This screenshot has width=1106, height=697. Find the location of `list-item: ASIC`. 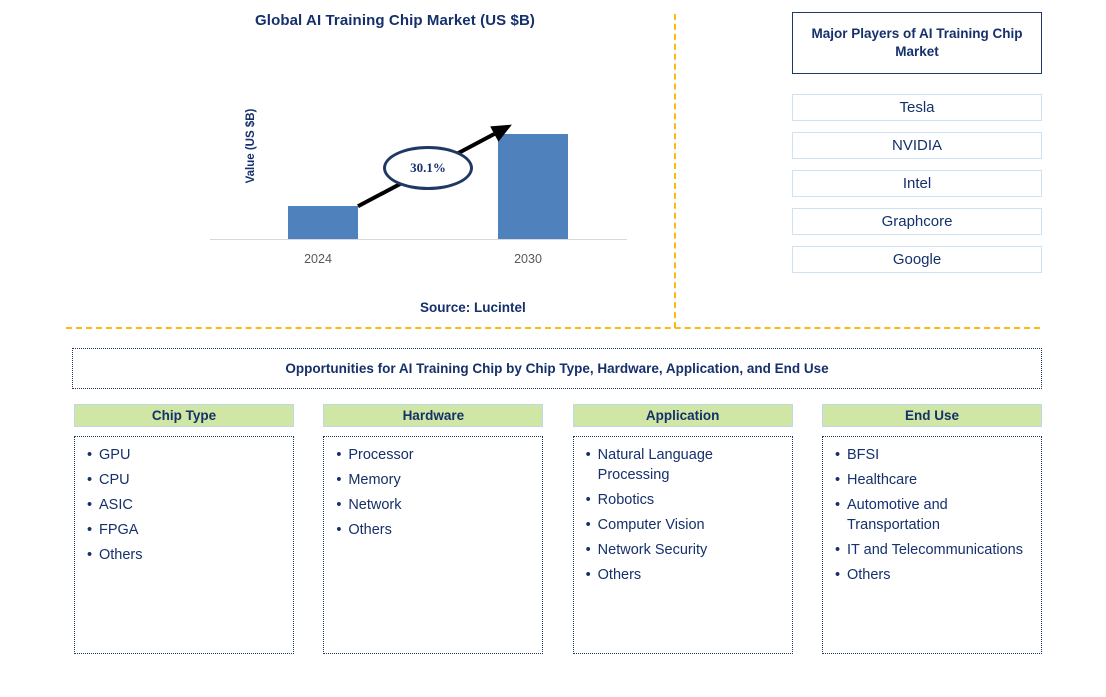

list-item: ASIC is located at coordinates (185, 505).